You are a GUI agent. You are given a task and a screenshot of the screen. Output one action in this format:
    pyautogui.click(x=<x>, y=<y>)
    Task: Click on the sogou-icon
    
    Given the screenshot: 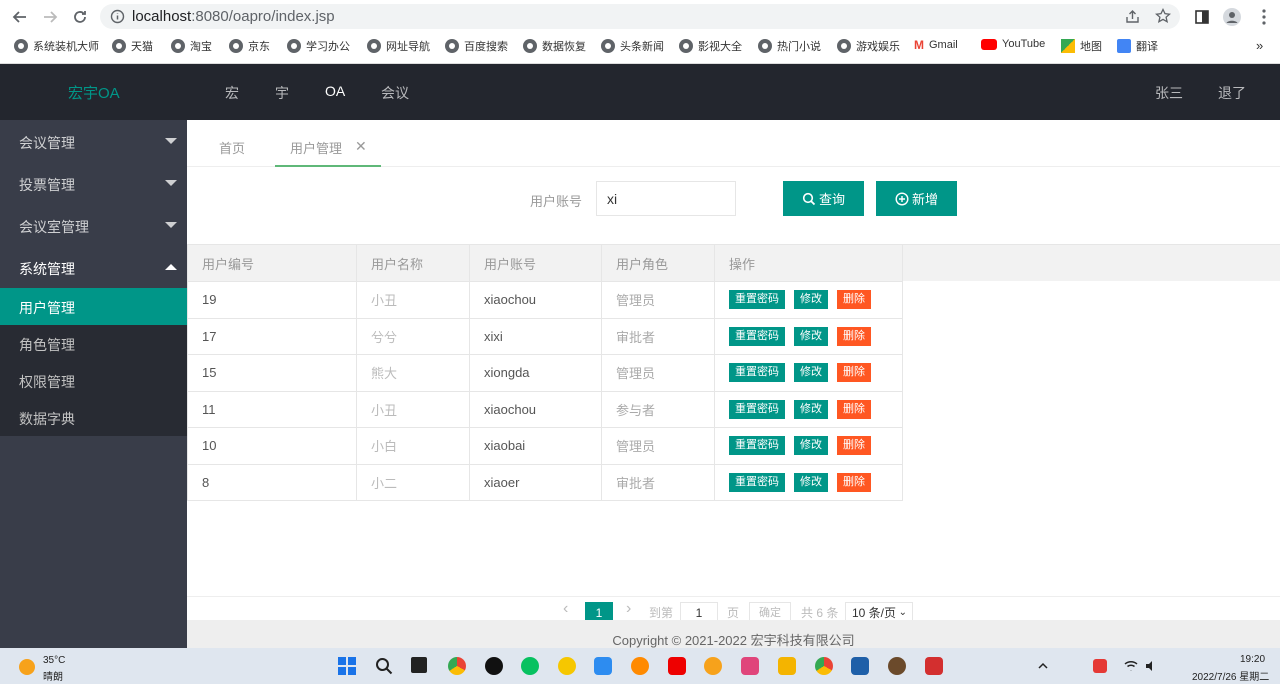 What is the action you would take?
    pyautogui.click(x=1100, y=666)
    